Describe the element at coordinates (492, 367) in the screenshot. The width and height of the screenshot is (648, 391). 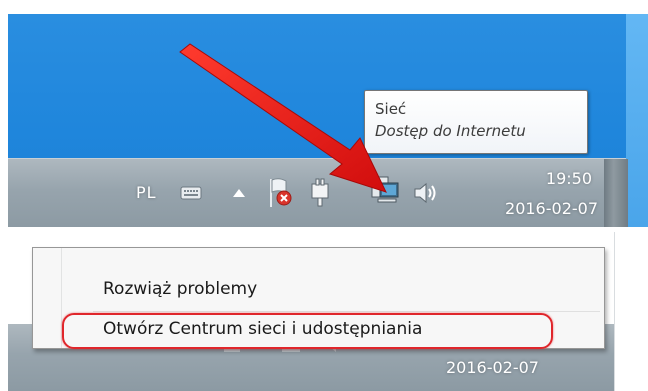
I see `clock-date-partial: 2016-02-07` at that location.